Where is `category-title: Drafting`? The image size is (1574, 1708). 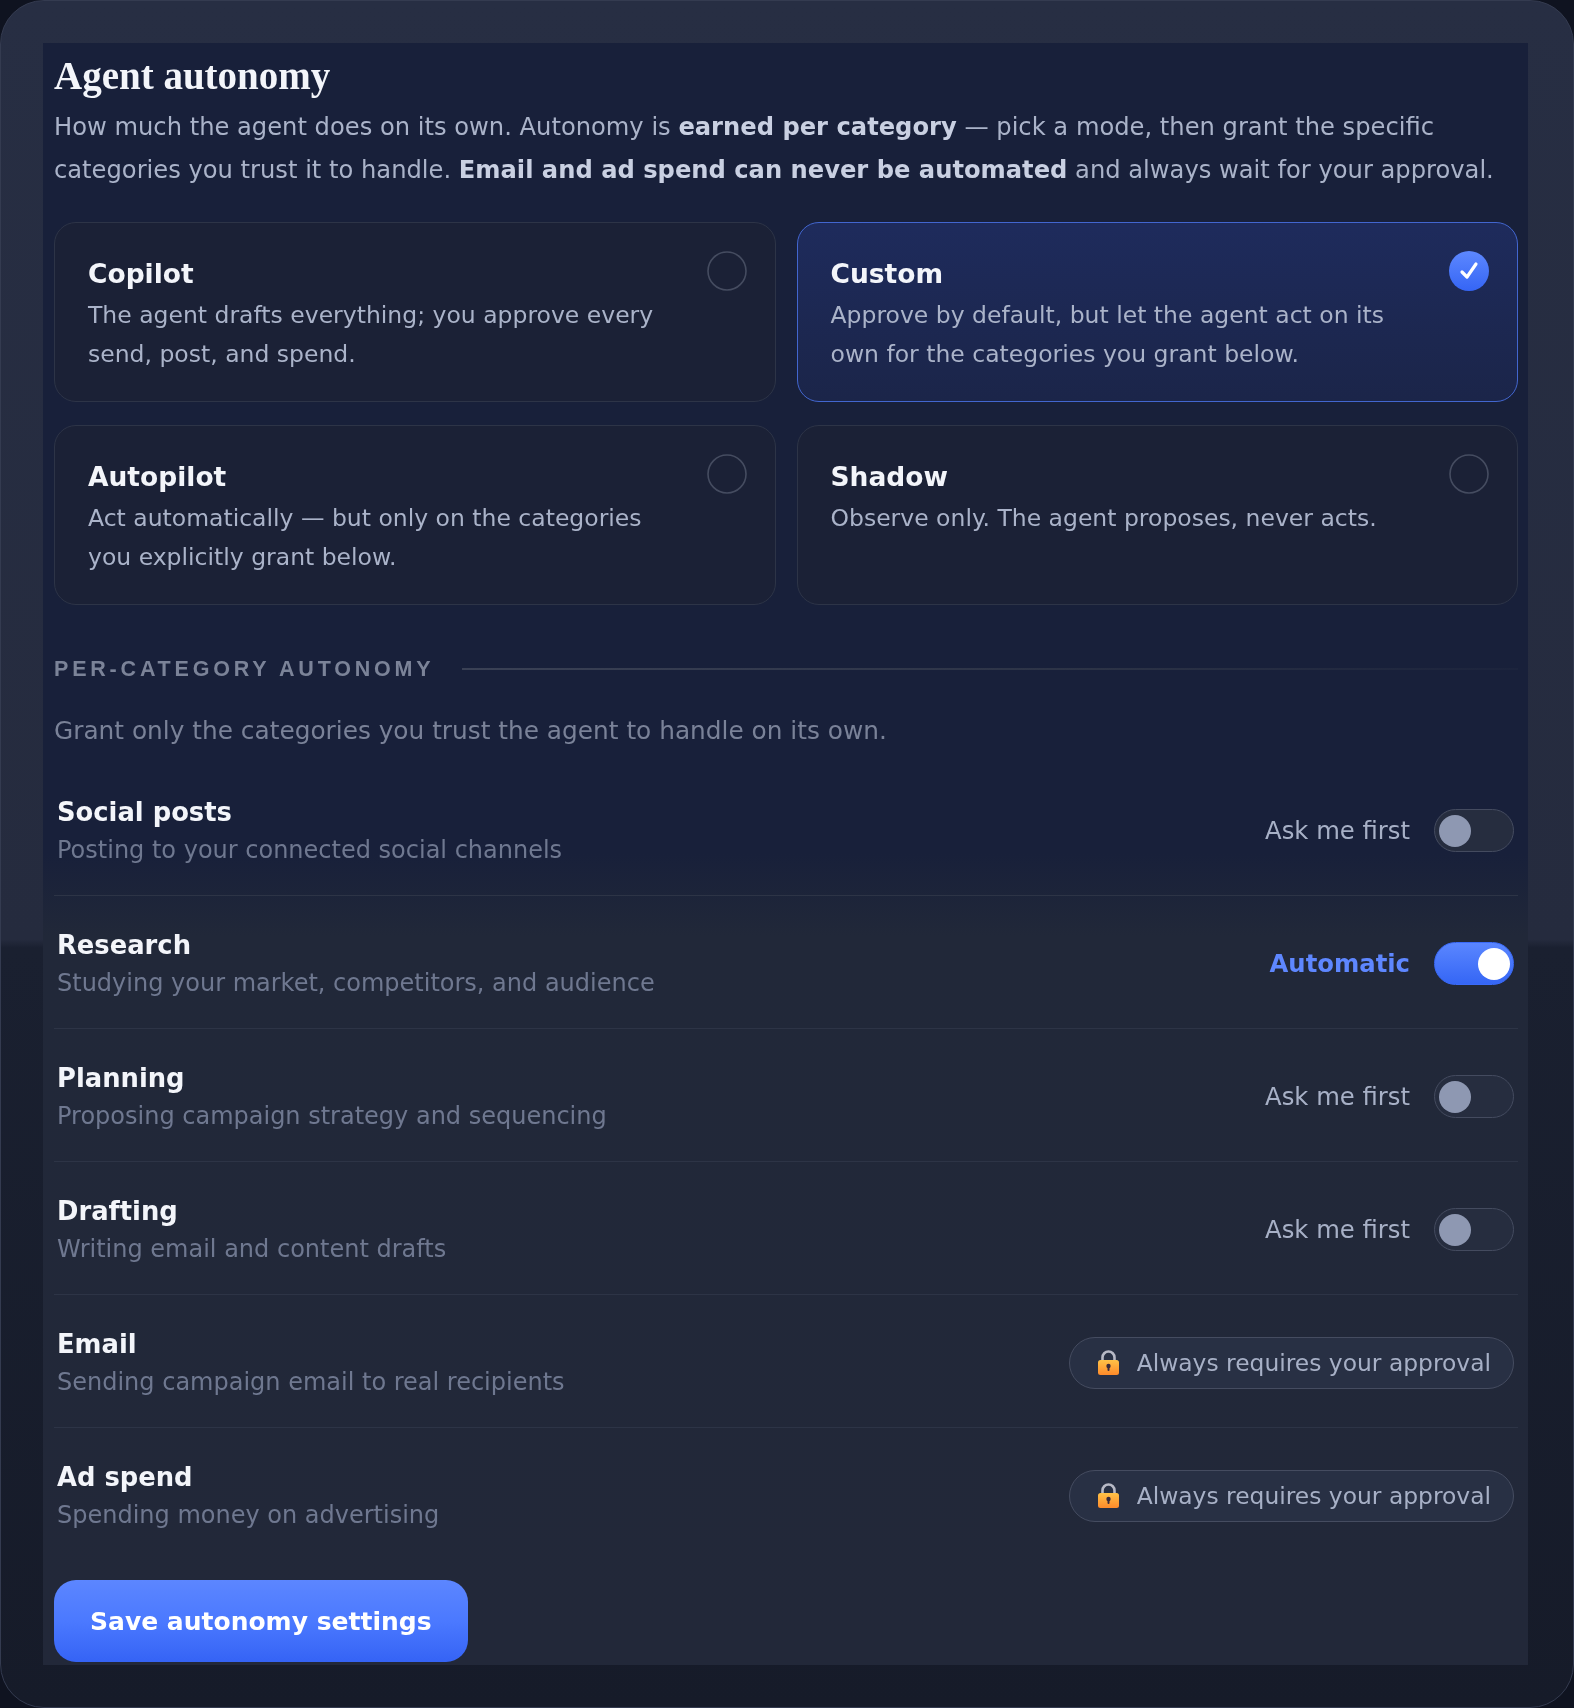
category-title: Drafting is located at coordinates (117, 1211).